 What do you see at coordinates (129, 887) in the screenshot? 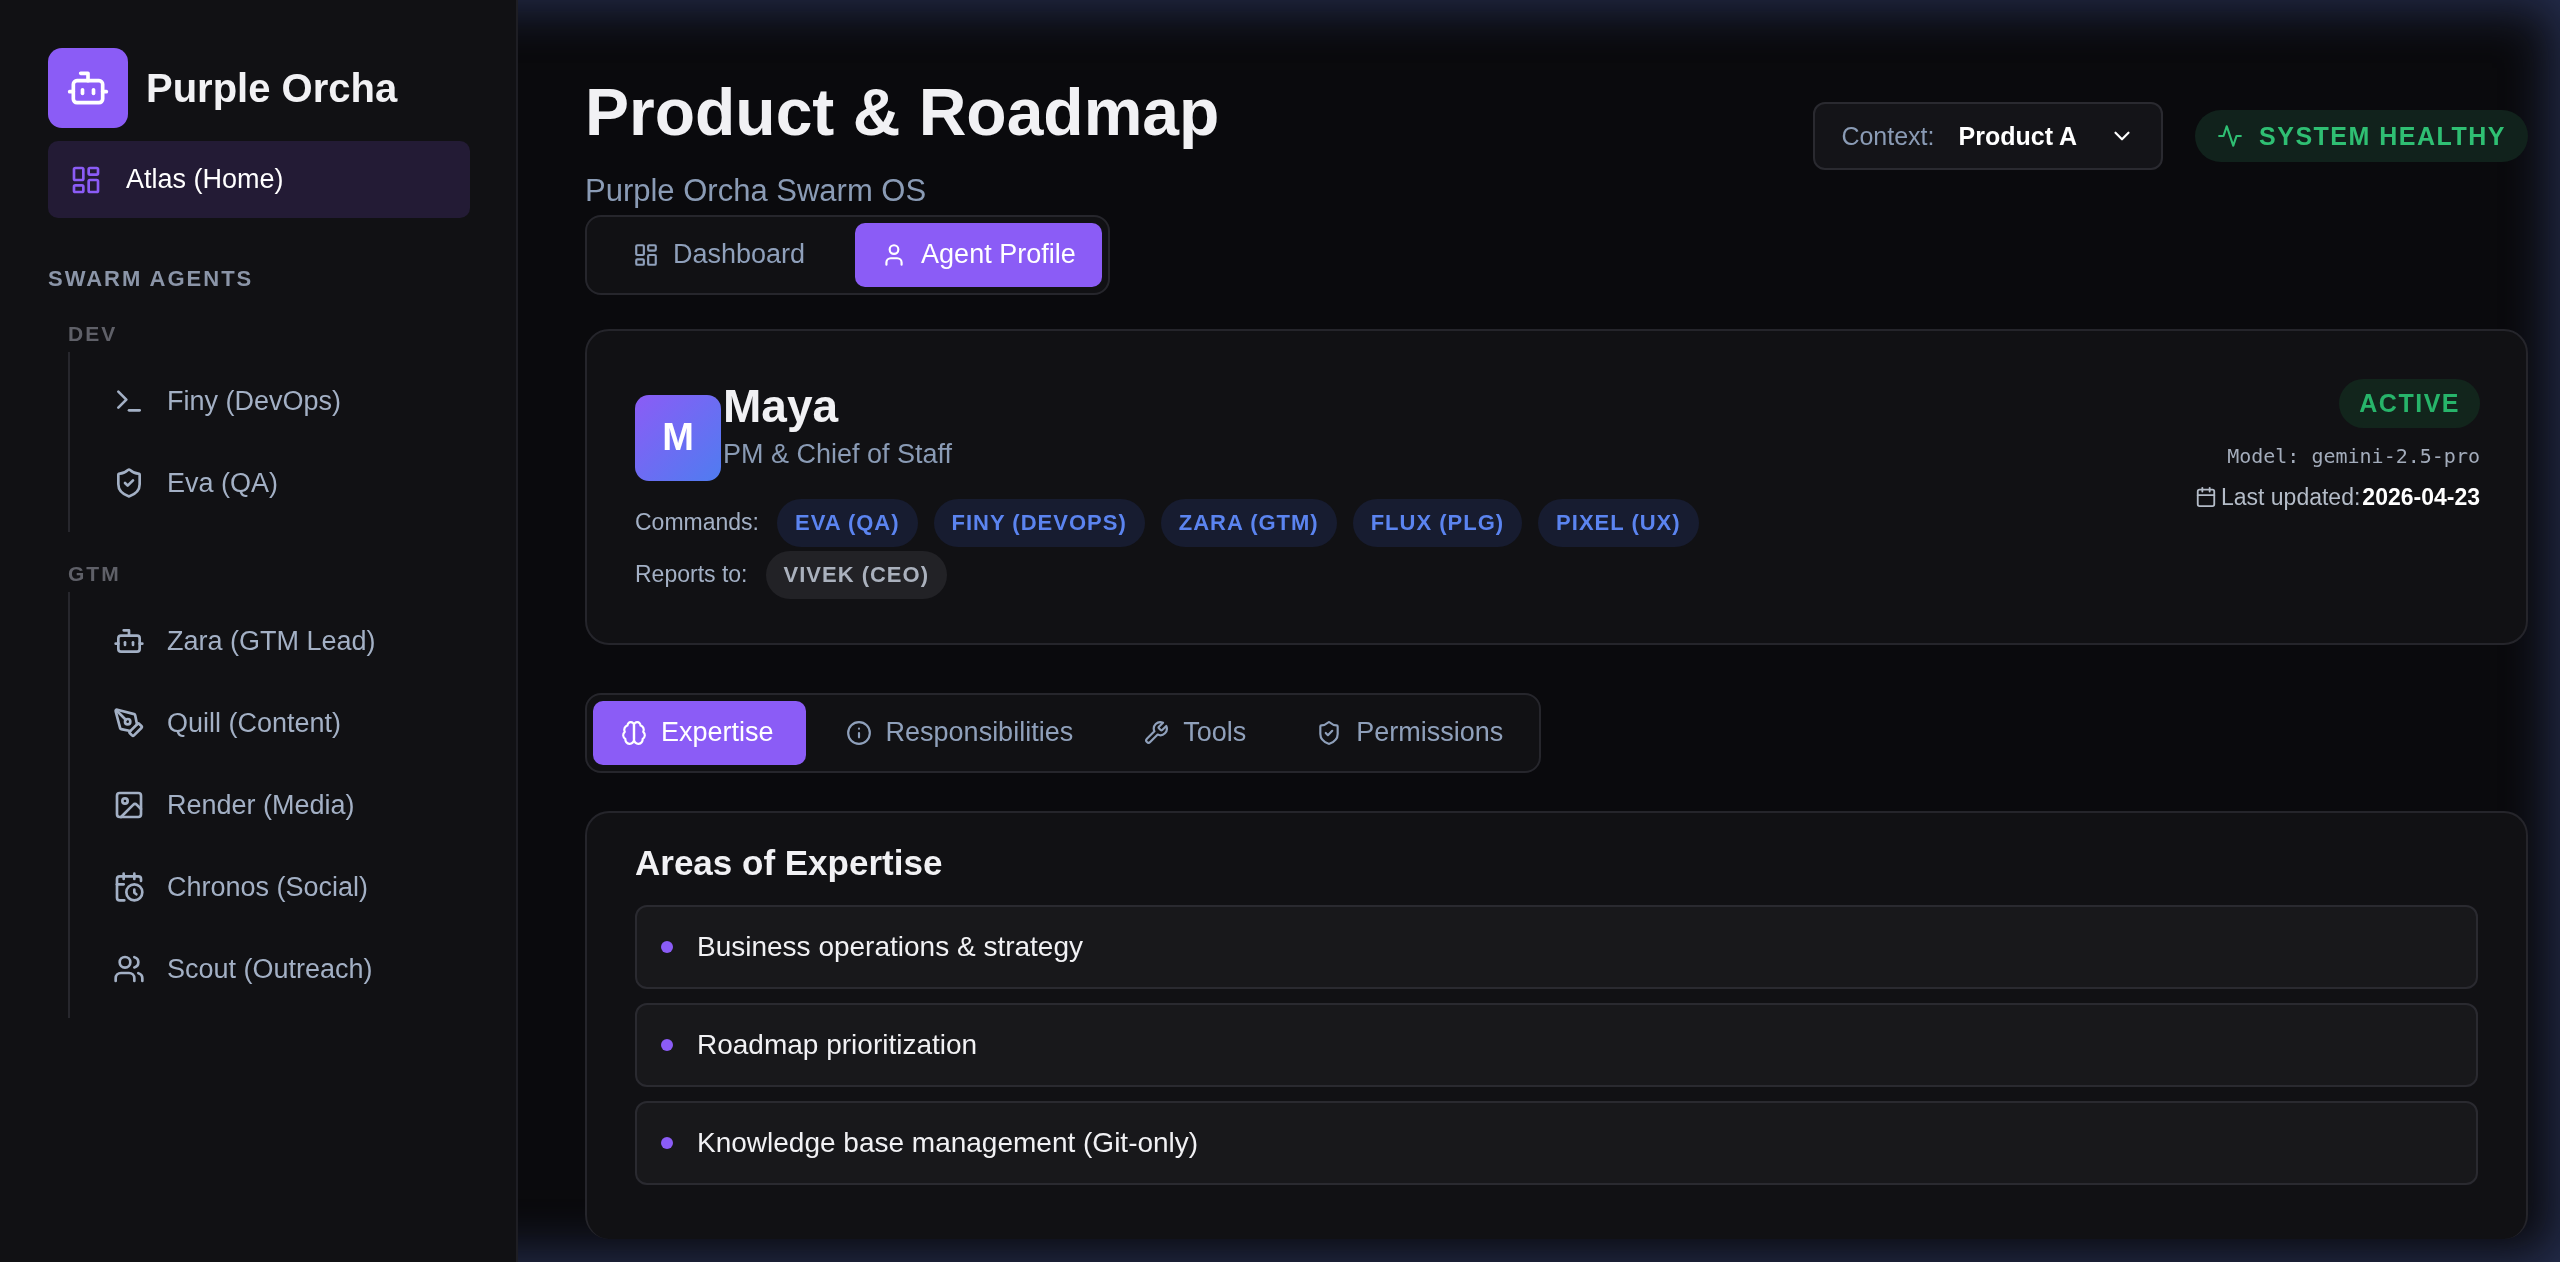
I see `calendar-clock-icon` at bounding box center [129, 887].